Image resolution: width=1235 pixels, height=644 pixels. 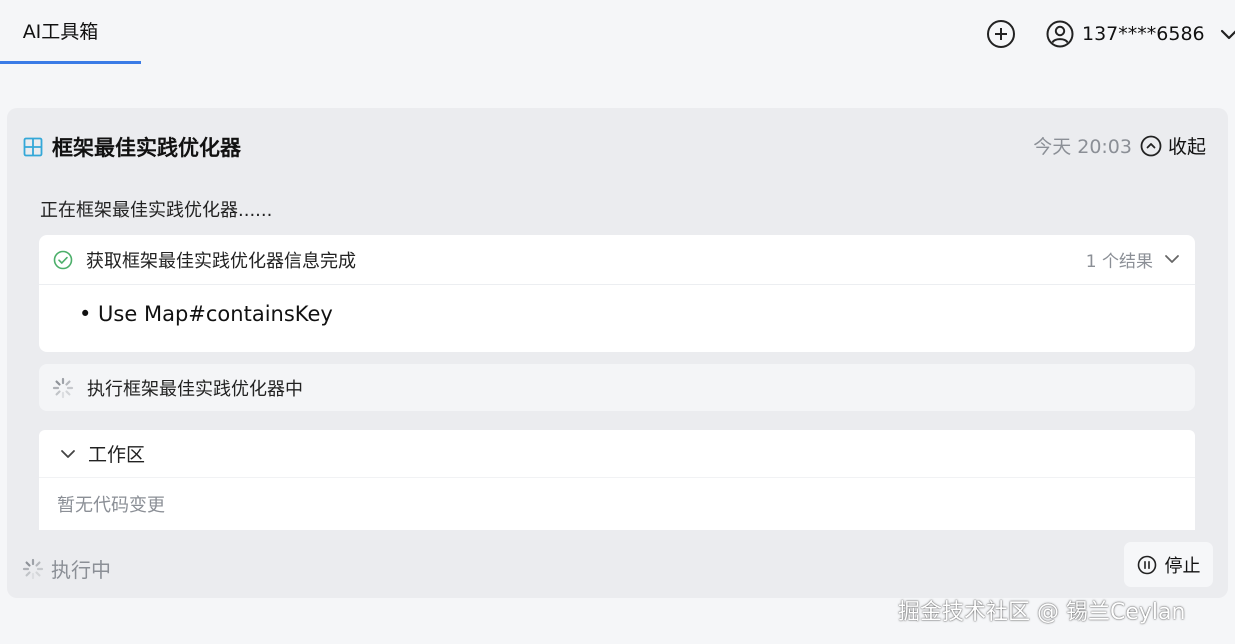 I want to click on pause-circle-icon, so click(x=1146, y=564).